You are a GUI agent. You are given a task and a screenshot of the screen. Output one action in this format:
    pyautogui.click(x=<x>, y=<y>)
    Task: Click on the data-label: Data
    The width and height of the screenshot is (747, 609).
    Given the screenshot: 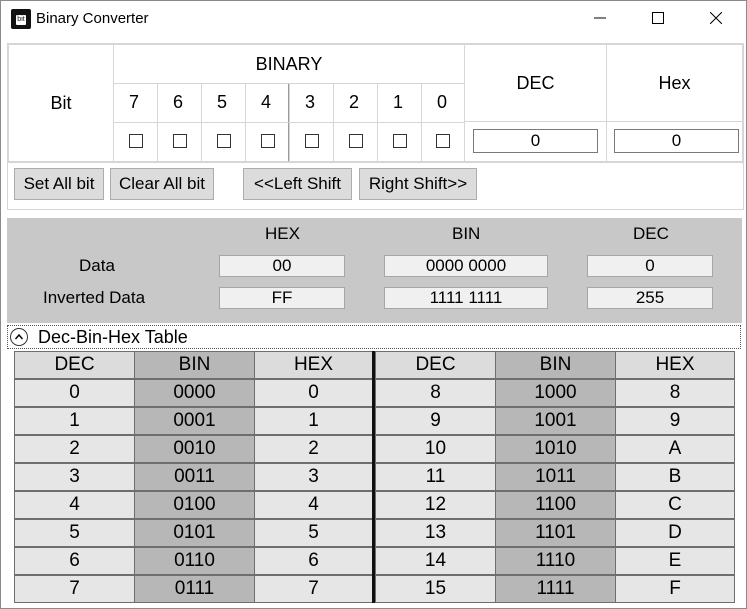 What is the action you would take?
    pyautogui.click(x=97, y=265)
    